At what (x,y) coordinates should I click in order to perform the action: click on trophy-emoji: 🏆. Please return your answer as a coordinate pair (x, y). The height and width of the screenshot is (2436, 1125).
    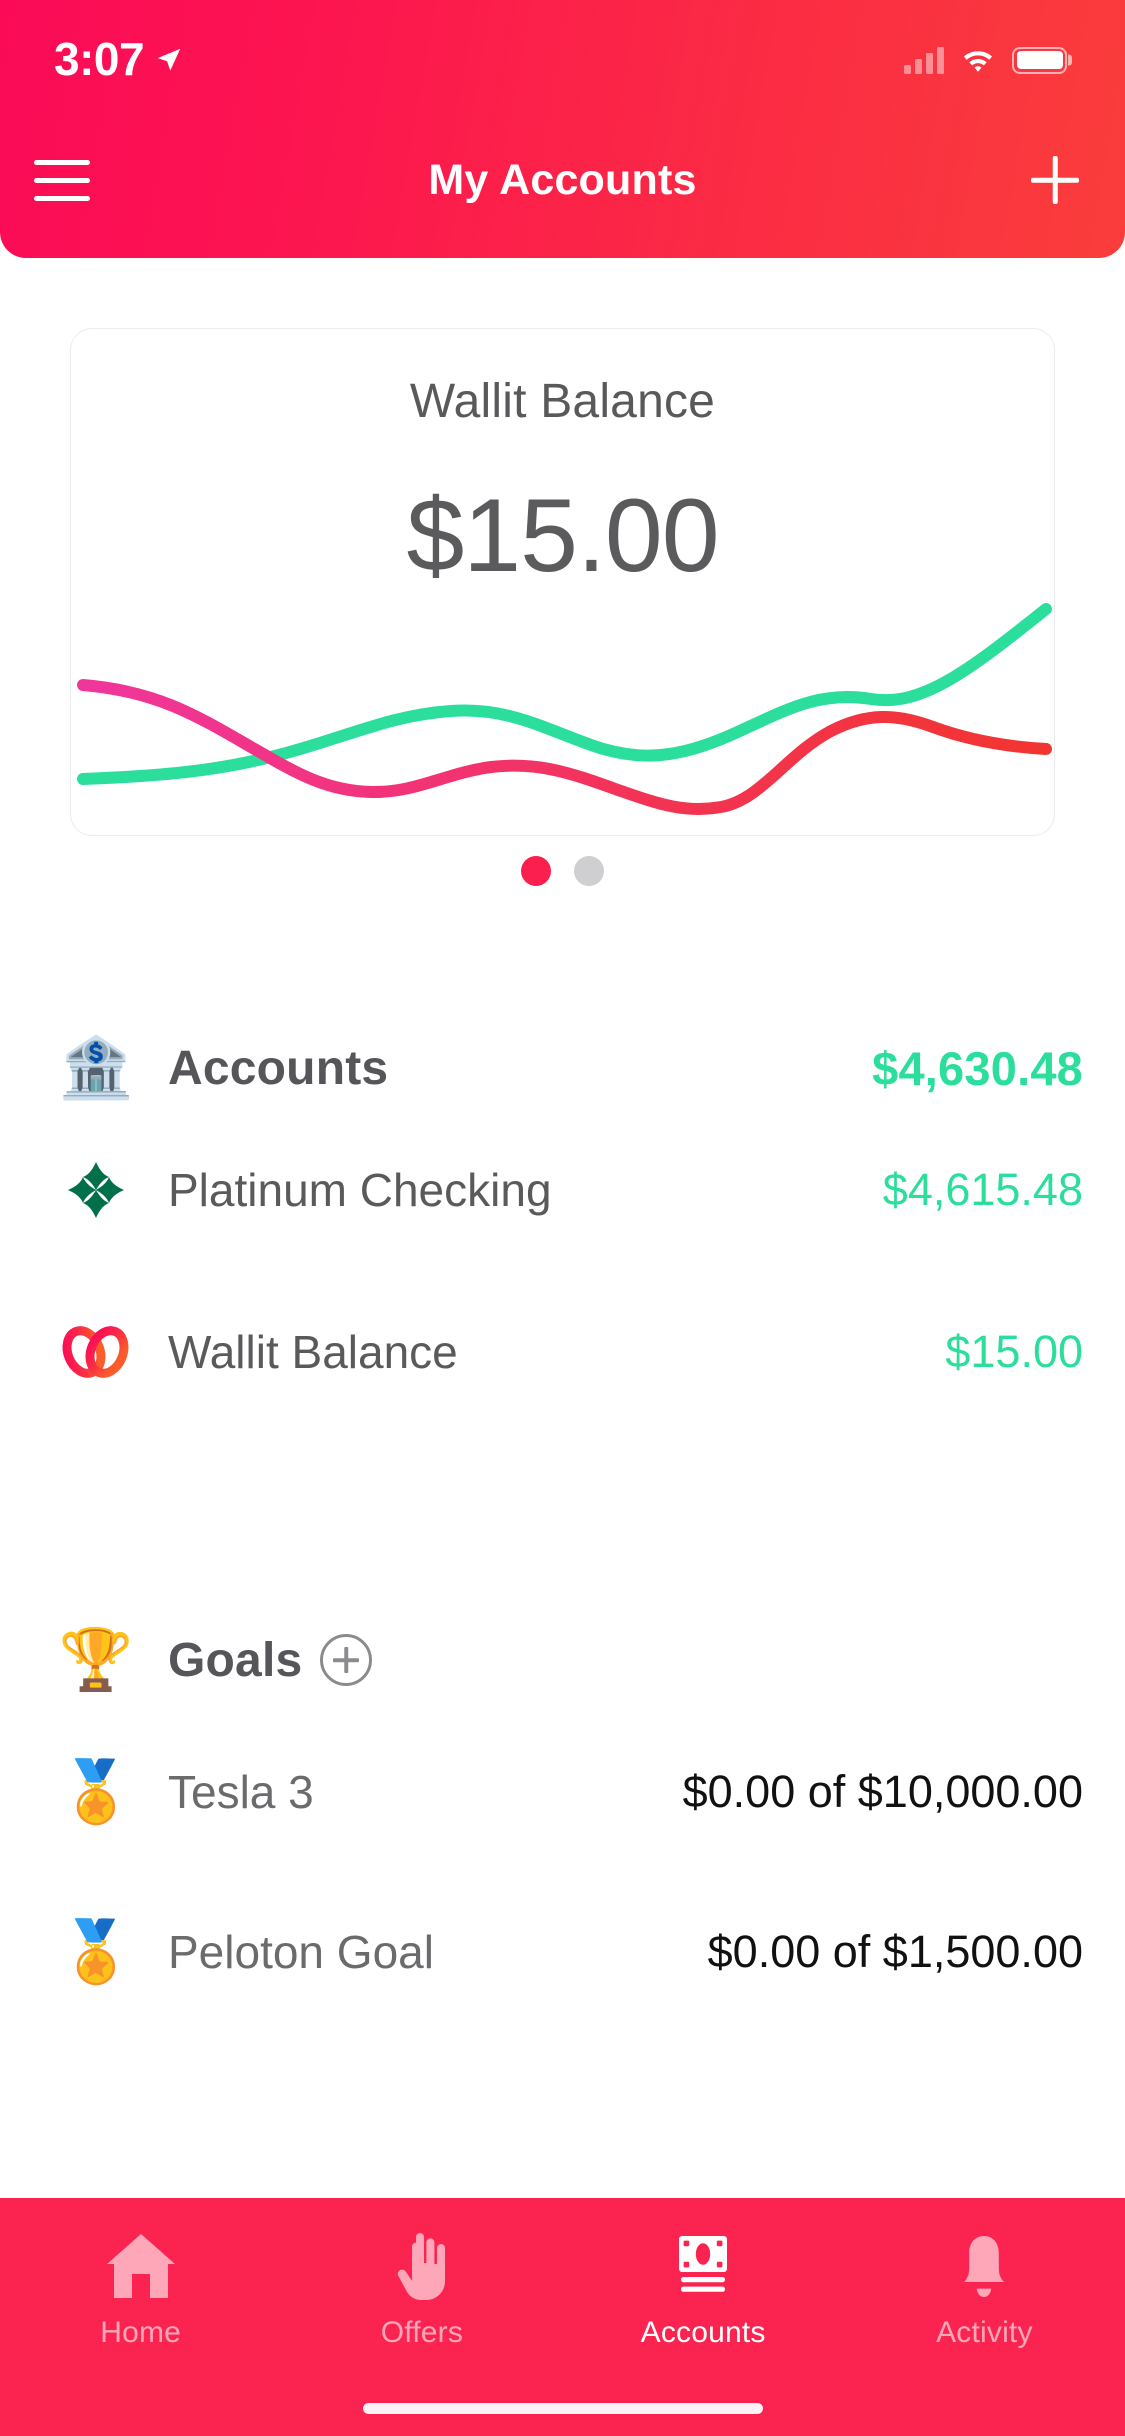
    Looking at the image, I should click on (96, 1659).